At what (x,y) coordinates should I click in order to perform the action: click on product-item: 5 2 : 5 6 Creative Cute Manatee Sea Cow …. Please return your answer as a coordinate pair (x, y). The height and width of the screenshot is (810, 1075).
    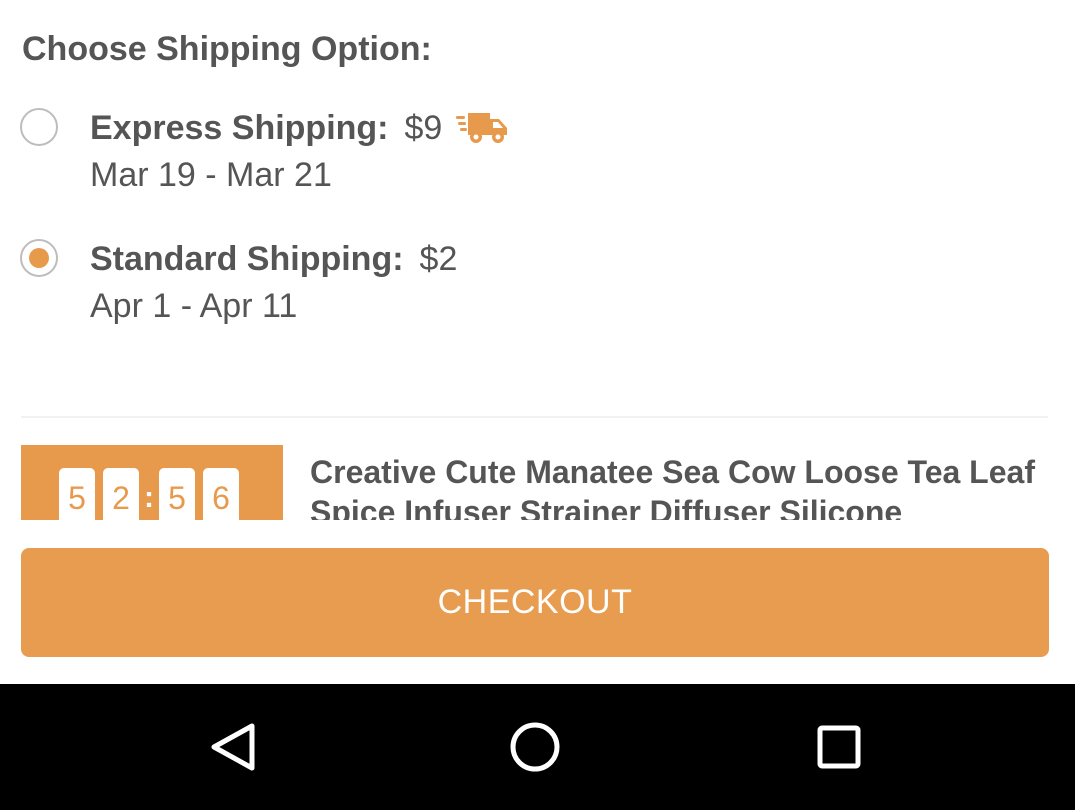
    Looking at the image, I should click on (537, 482).